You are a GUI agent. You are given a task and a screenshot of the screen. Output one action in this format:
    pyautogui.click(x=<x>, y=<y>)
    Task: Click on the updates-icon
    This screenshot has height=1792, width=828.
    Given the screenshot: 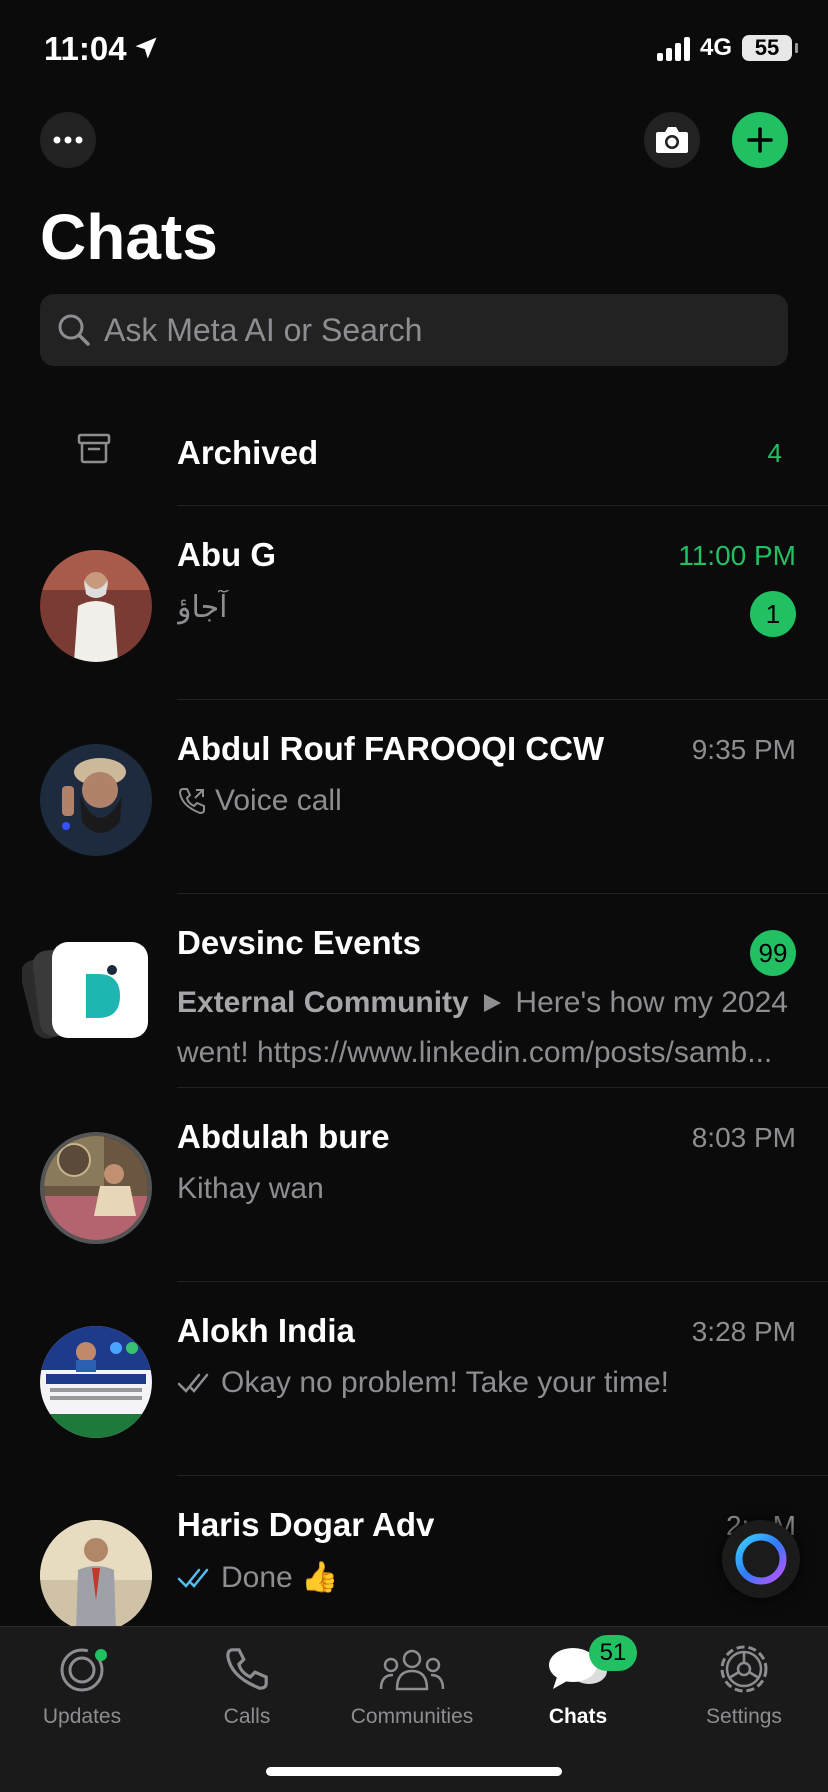 What is the action you would take?
    pyautogui.click(x=82, y=1669)
    